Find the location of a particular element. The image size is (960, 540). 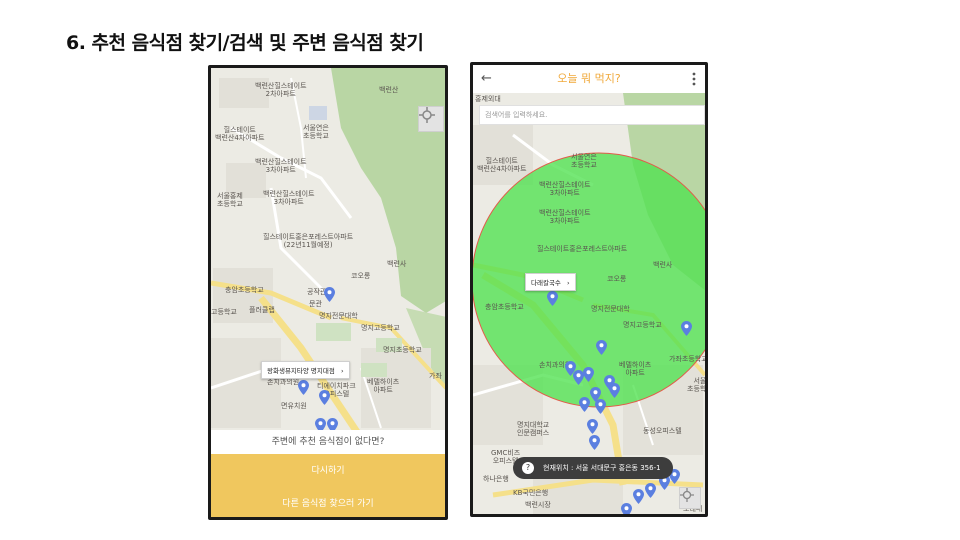

map-label: 힐스테이트홍은포레스트아파트 (22년11월예정) is located at coordinates (308, 241).